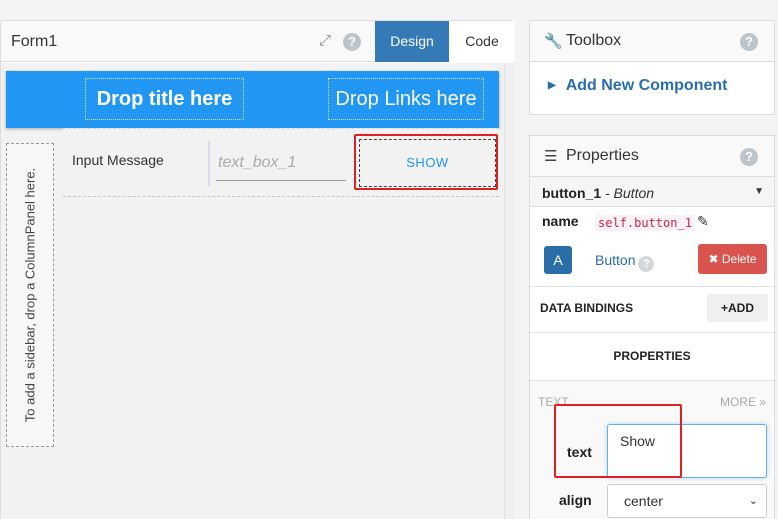  What do you see at coordinates (759, 191) in the screenshot?
I see `caret-down-icon: ▼` at bounding box center [759, 191].